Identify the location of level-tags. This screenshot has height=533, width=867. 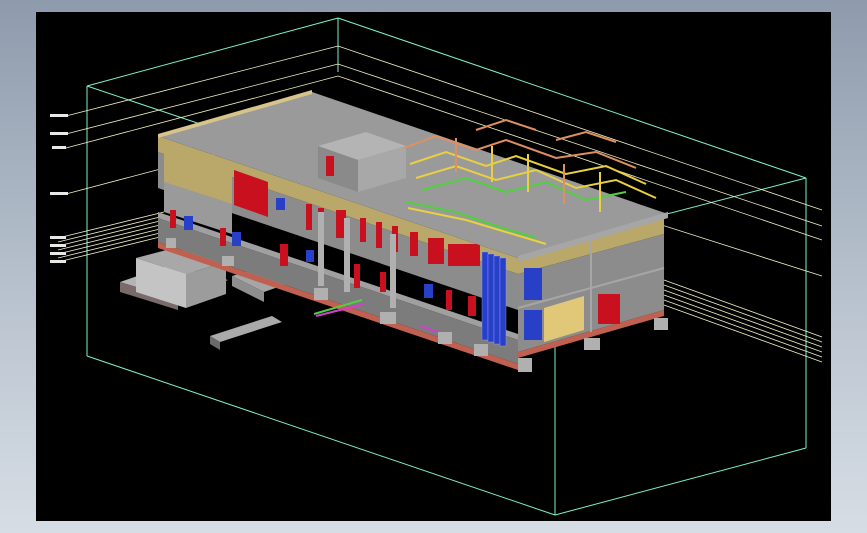
(59, 188).